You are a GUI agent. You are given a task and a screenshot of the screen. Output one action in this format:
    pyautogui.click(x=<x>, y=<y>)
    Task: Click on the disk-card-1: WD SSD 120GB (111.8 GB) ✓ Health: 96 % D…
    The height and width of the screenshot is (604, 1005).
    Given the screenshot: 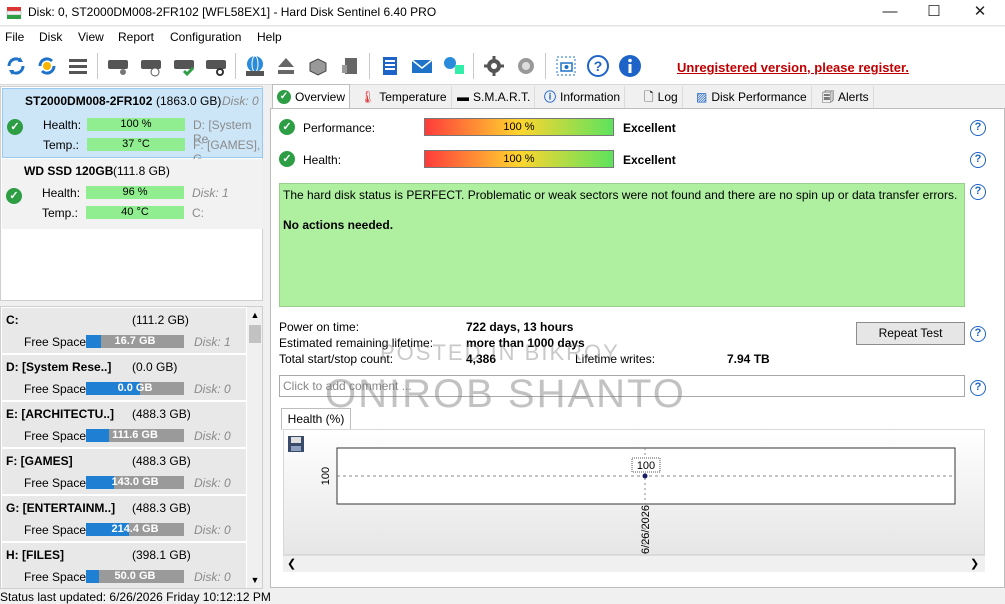 What is the action you would take?
    pyautogui.click(x=132, y=194)
    